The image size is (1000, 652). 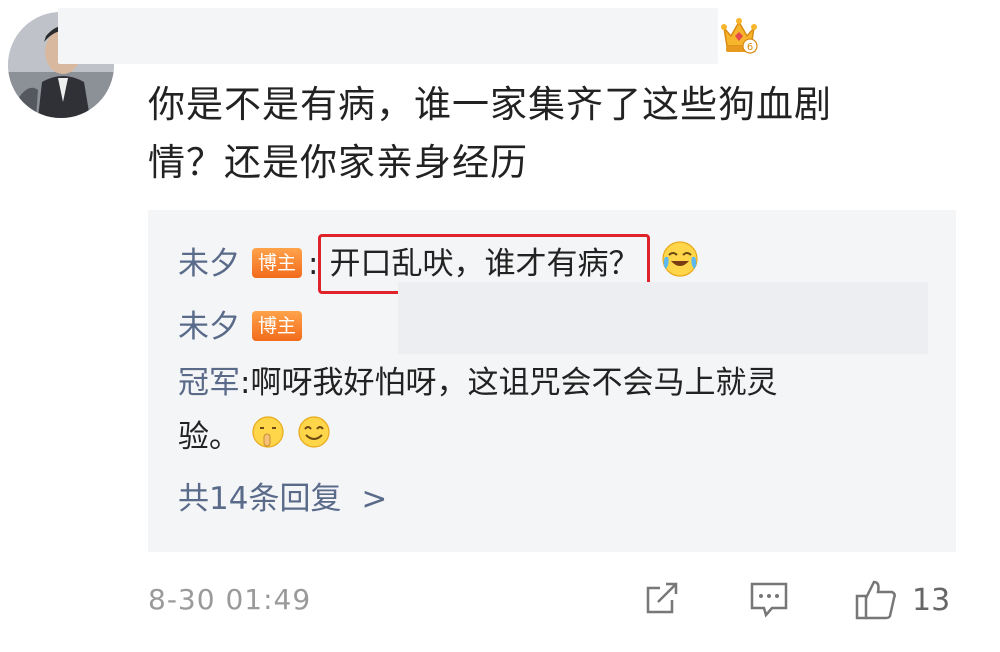 I want to click on more-replies-label: 共14条回复, so click(x=260, y=499).